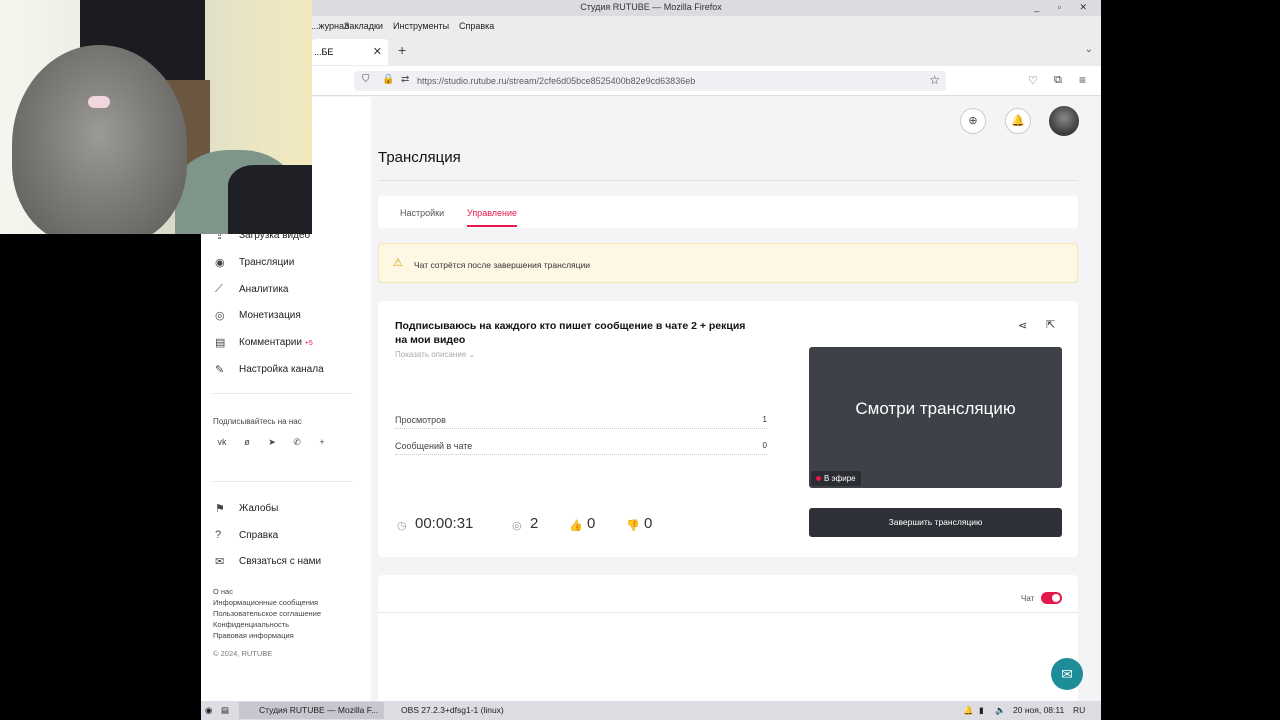  What do you see at coordinates (1089, 49) in the screenshot?
I see `list-tabs-icon: ⌄` at bounding box center [1089, 49].